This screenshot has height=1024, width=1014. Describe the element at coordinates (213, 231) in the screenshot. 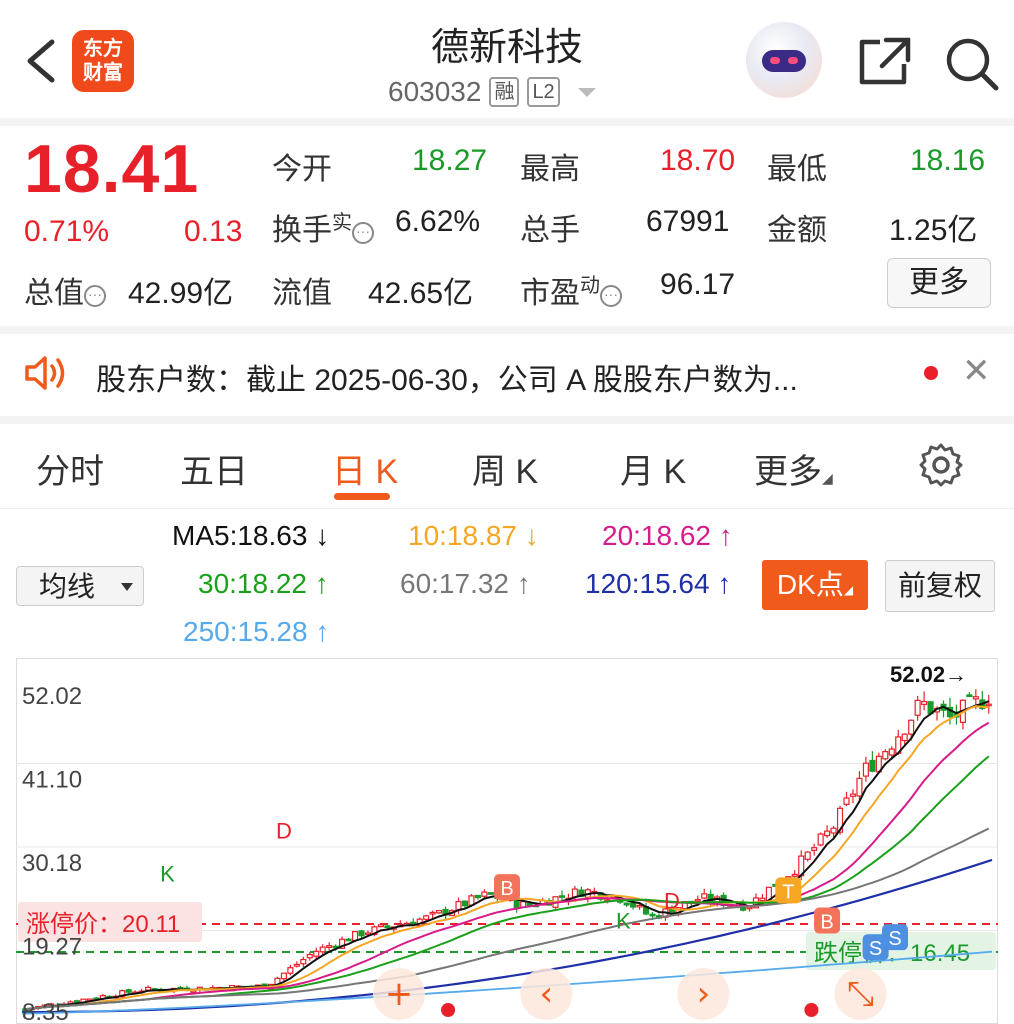

I see `change-amount: 0.13` at that location.